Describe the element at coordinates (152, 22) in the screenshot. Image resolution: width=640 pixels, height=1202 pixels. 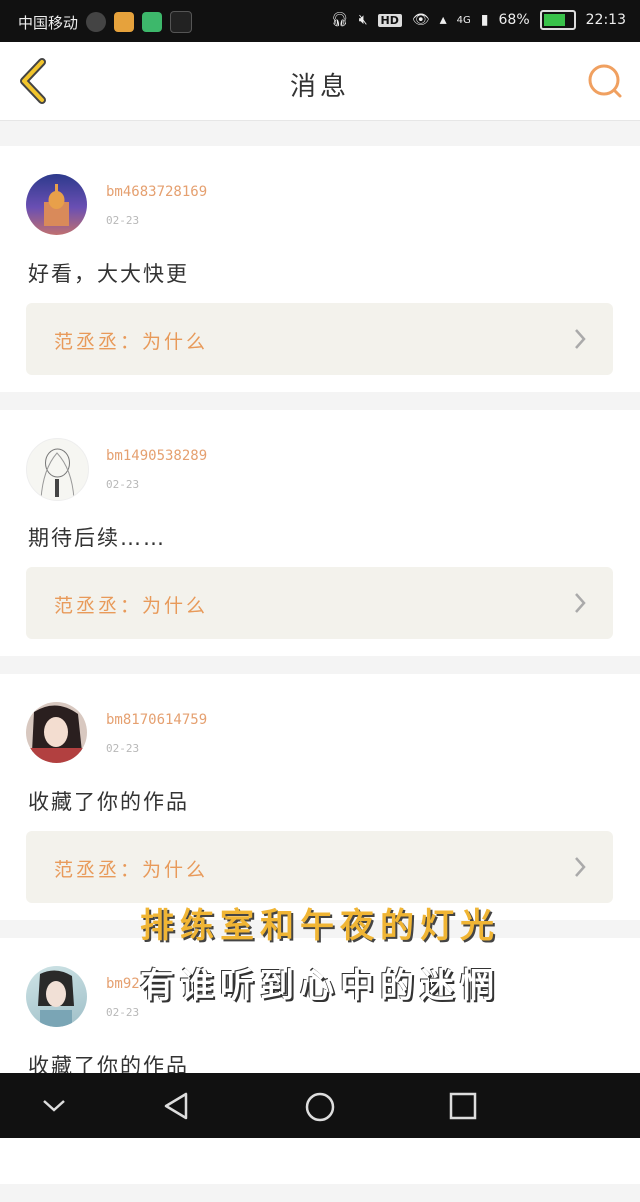
I see `video-app-icon` at that location.